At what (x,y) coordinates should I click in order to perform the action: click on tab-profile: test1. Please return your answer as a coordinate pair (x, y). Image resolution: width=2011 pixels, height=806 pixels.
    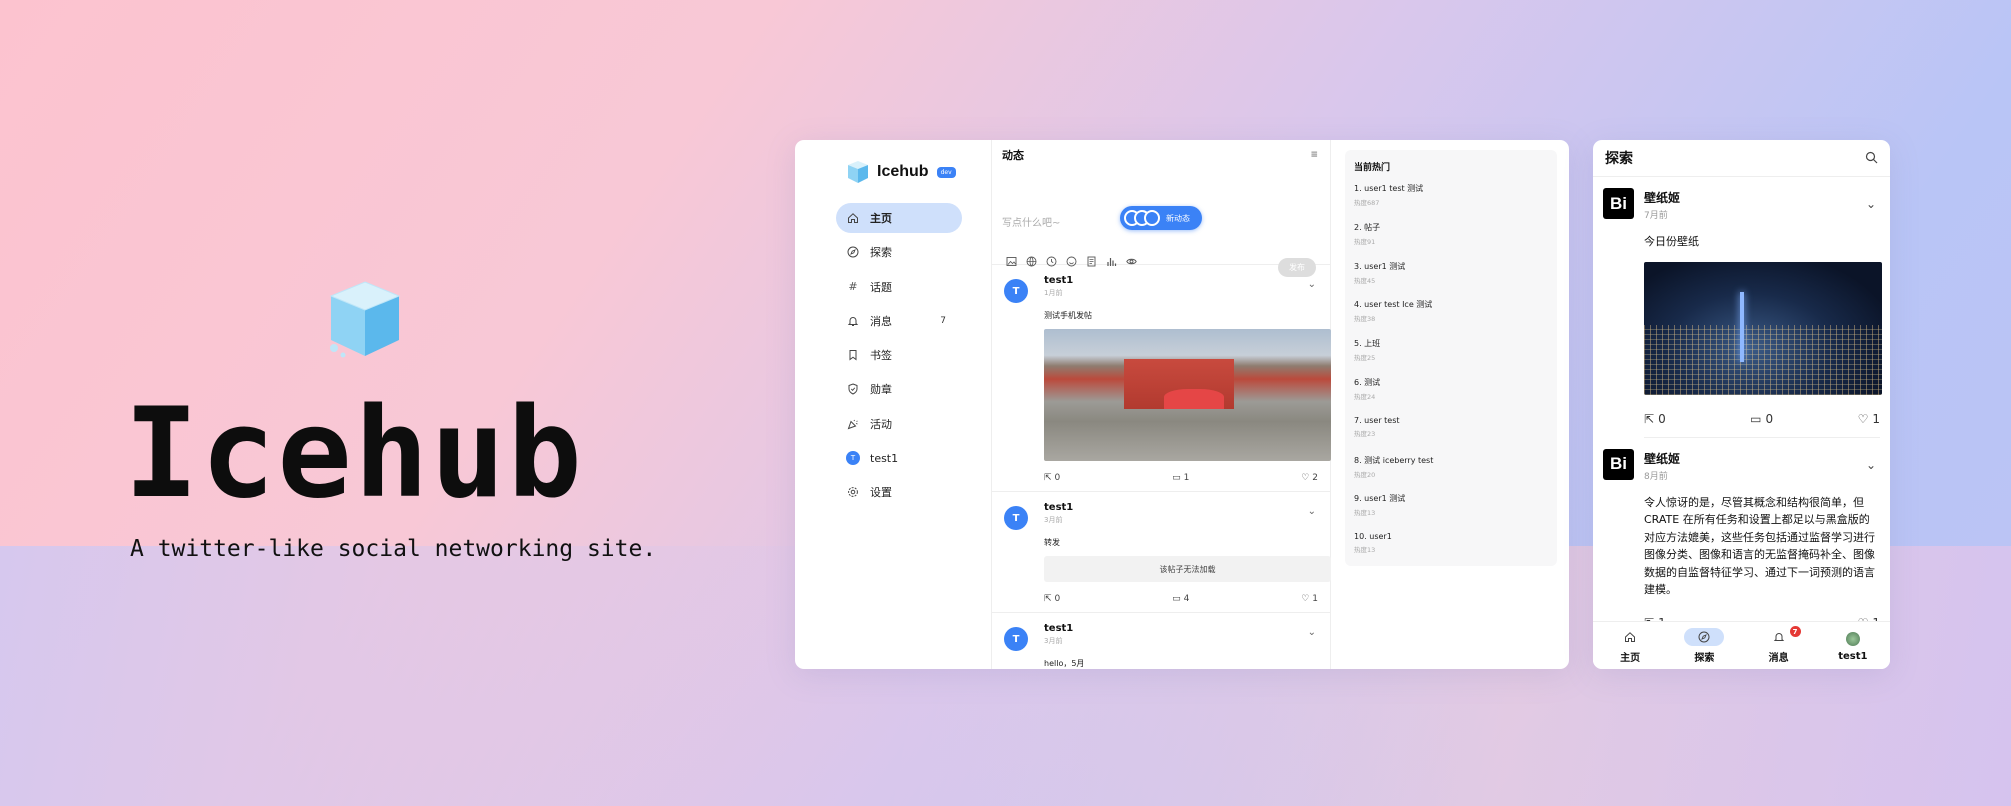
    Looking at the image, I should click on (1853, 645).